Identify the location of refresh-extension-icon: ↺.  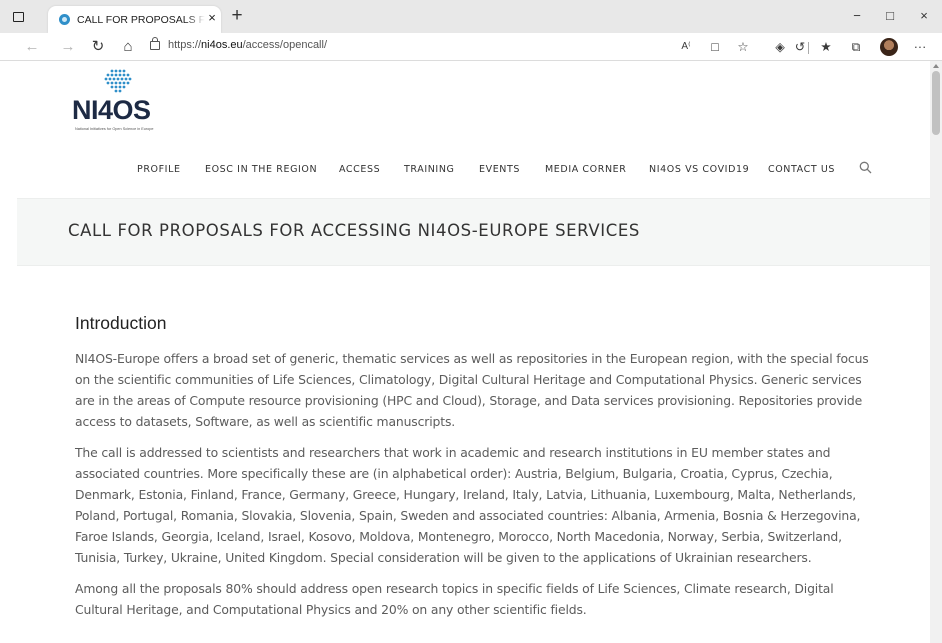
(800, 47).